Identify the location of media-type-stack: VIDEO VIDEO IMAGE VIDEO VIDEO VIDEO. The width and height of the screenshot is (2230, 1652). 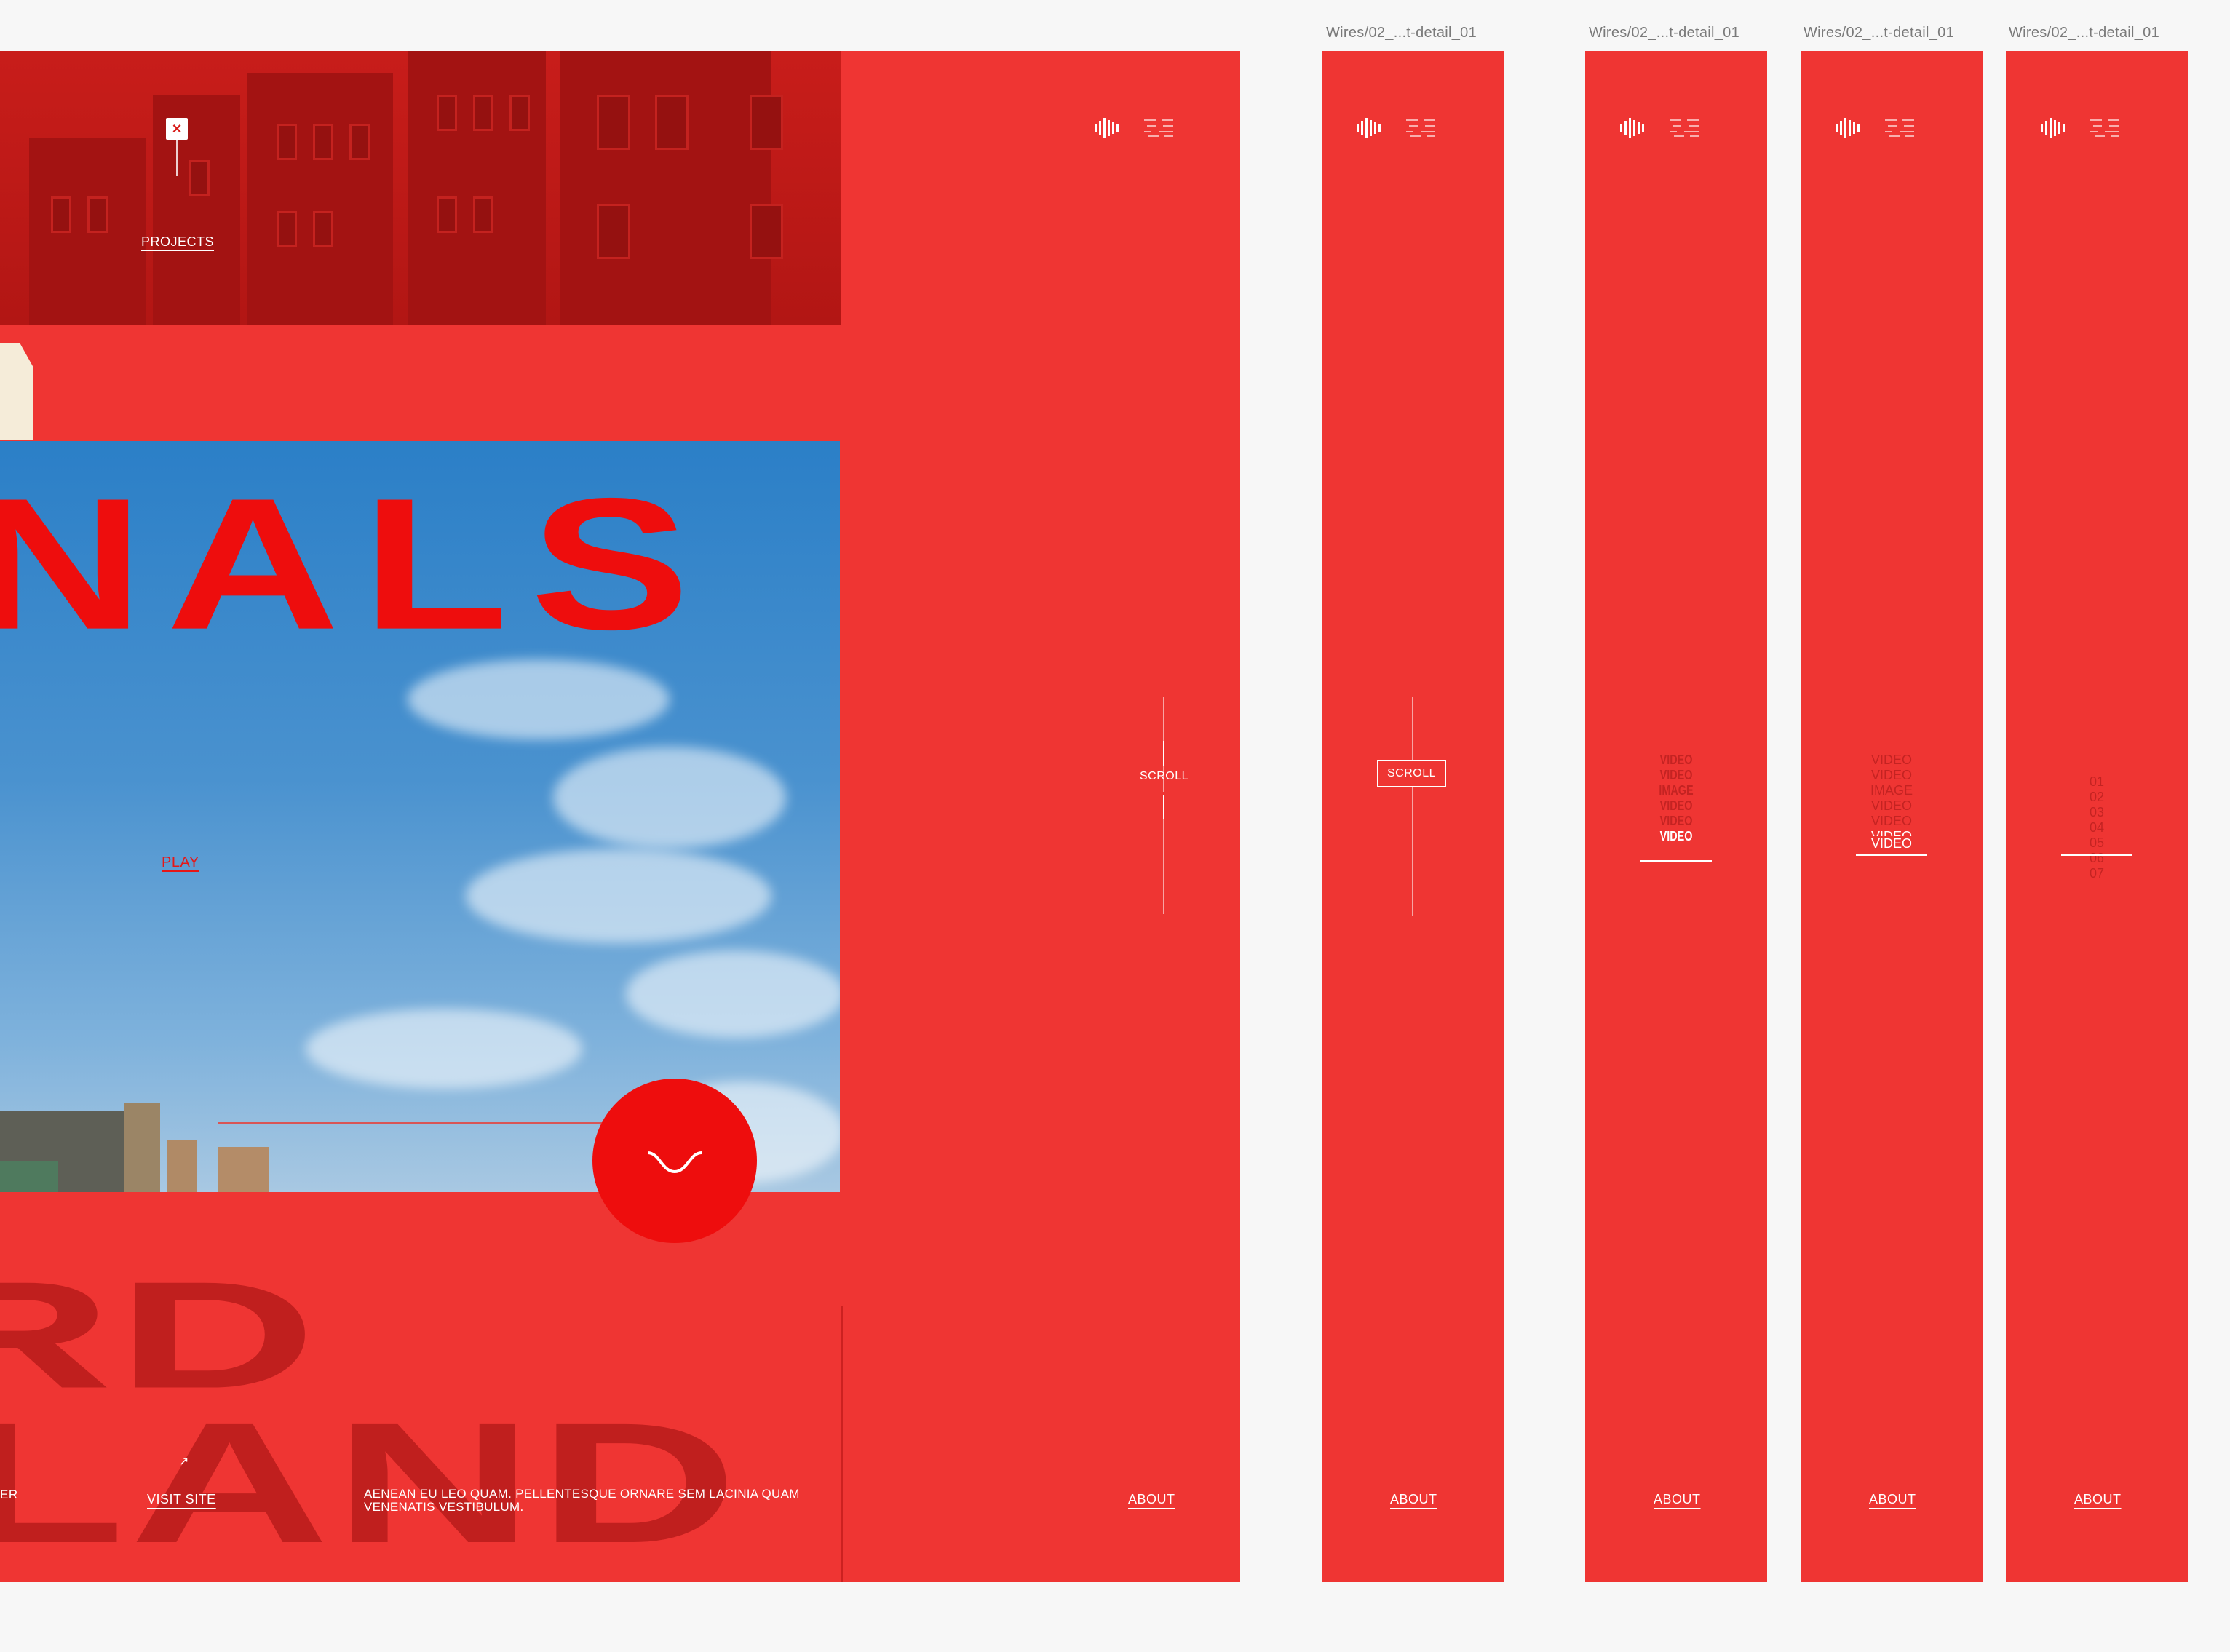
(1676, 798).